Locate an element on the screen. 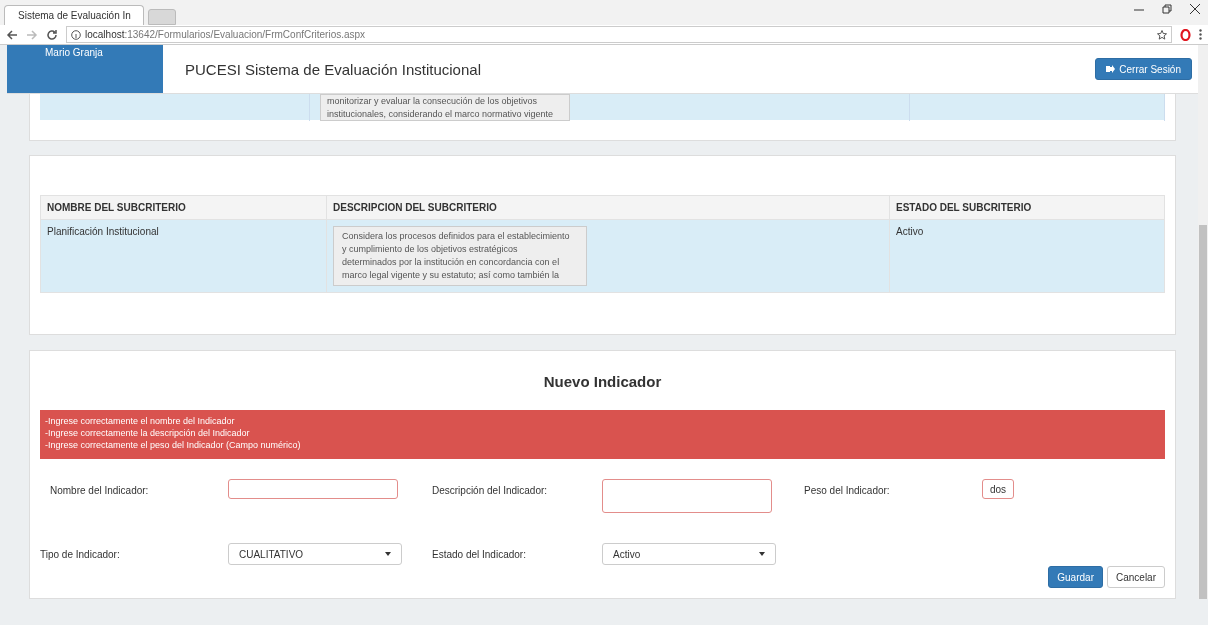 This screenshot has width=1208, height=625. menu-icon is located at coordinates (1200, 34).